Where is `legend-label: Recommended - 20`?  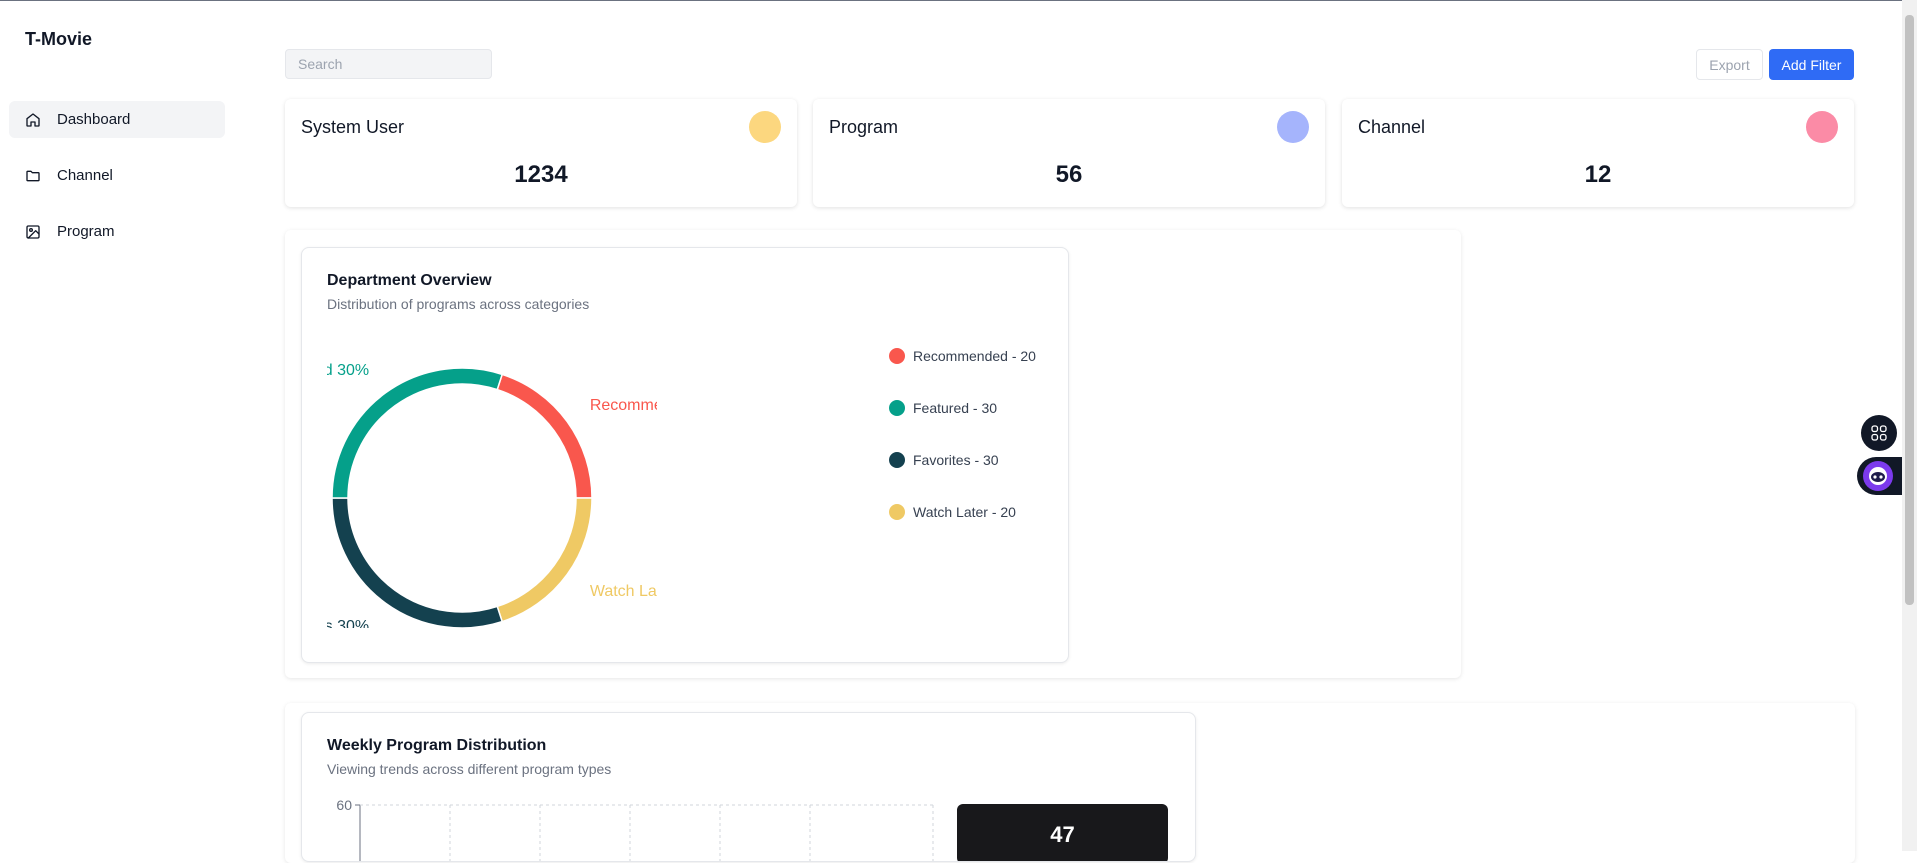 legend-label: Recommended - 20 is located at coordinates (974, 356).